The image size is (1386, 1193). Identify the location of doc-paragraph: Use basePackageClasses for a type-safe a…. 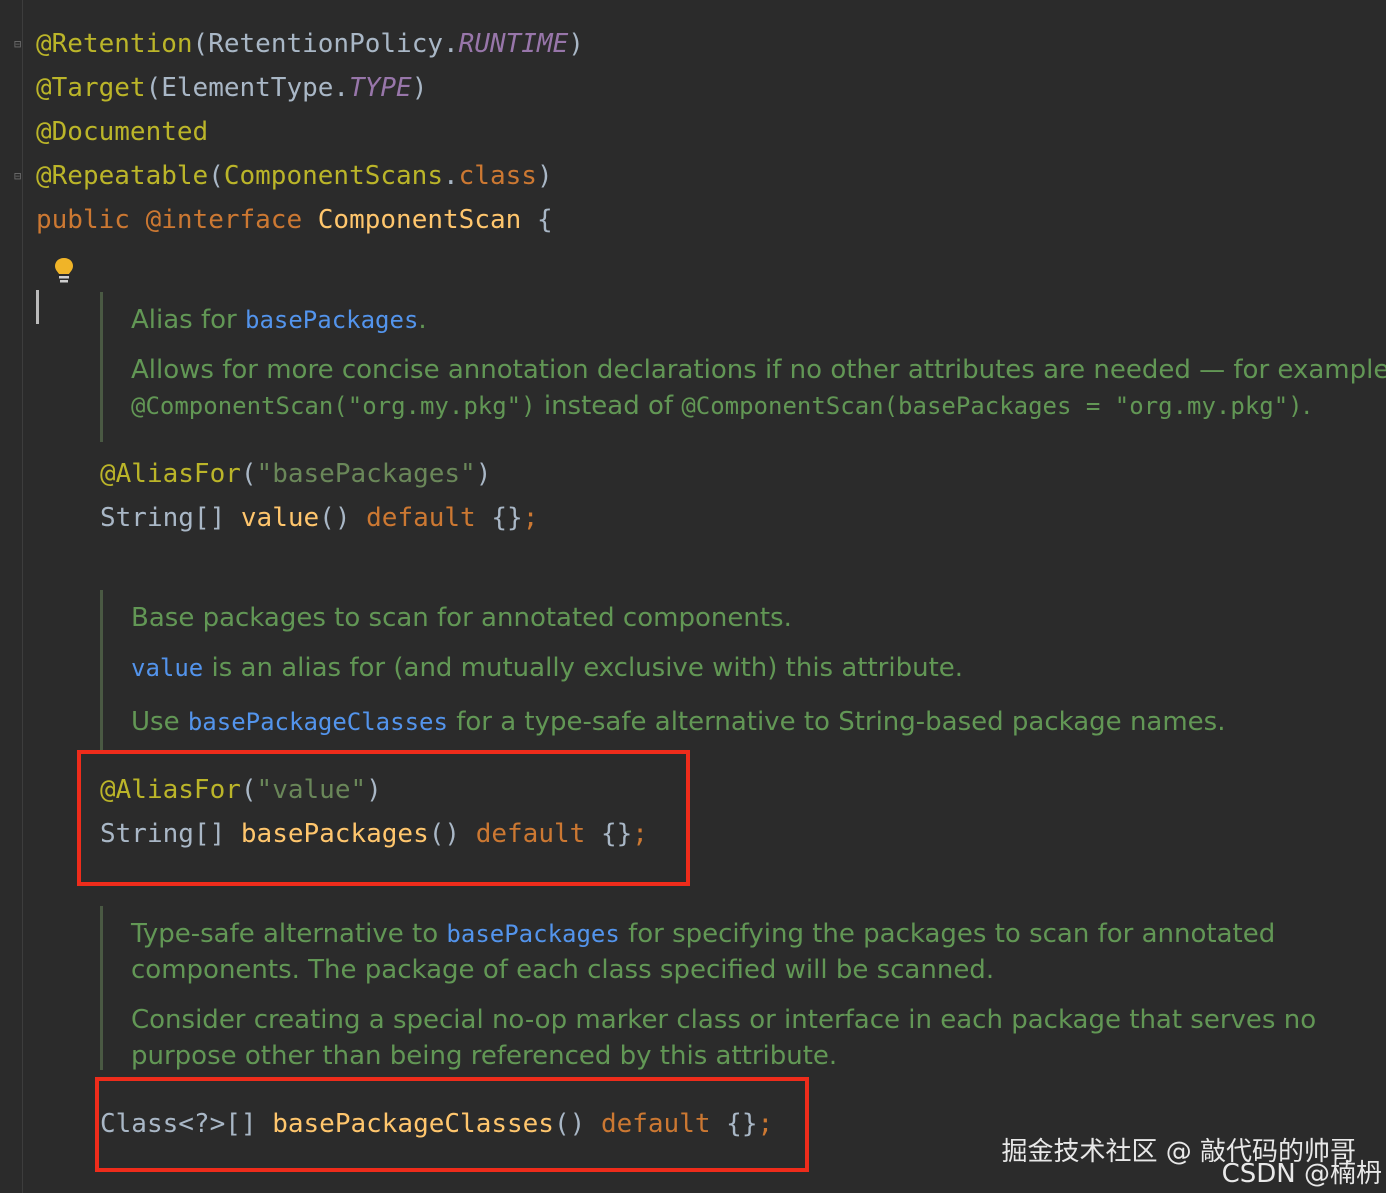
(678, 722).